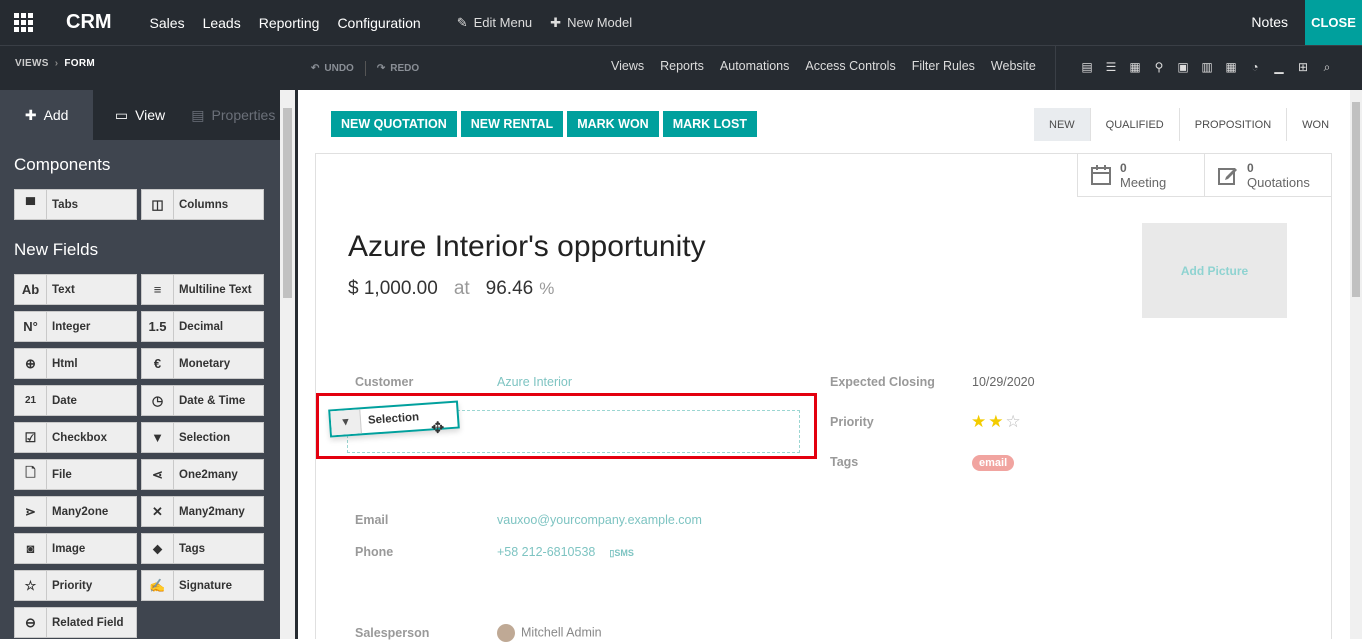 The image size is (1362, 642). What do you see at coordinates (1183, 67) in the screenshot?
I see `calendar-view-icon: ▣` at bounding box center [1183, 67].